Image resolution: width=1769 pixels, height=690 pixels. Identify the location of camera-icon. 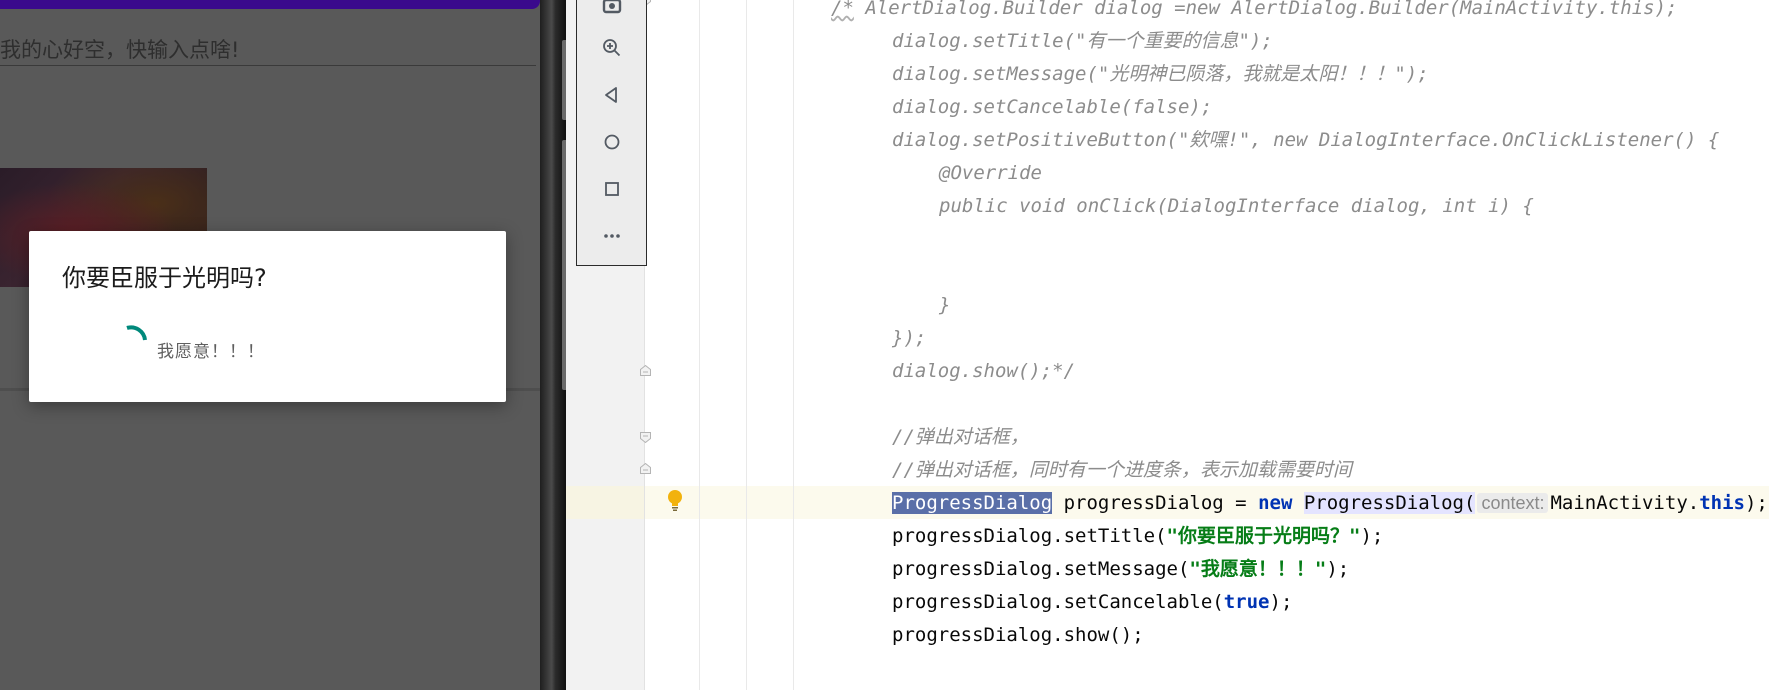
(611, 7).